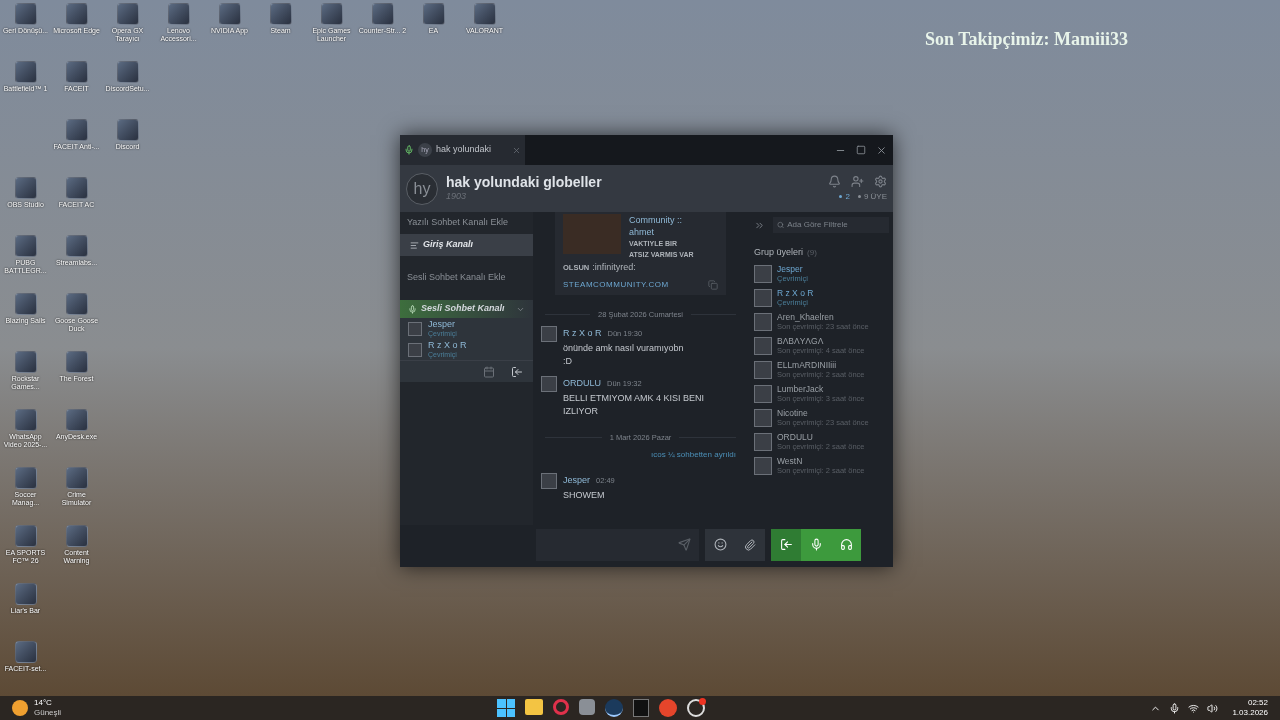 Image resolution: width=1280 pixels, height=720 pixels. What do you see at coordinates (582, 384) in the screenshot?
I see `message-author: ORDULU` at bounding box center [582, 384].